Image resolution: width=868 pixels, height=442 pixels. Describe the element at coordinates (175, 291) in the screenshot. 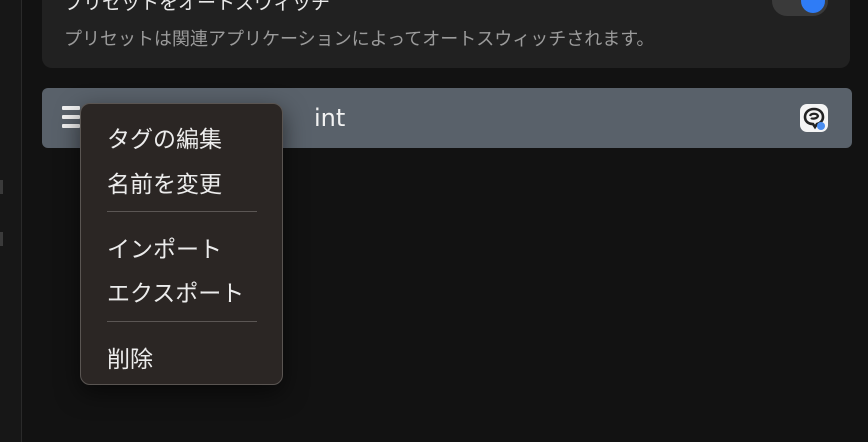

I see `menu-item-export: エクスポート` at that location.